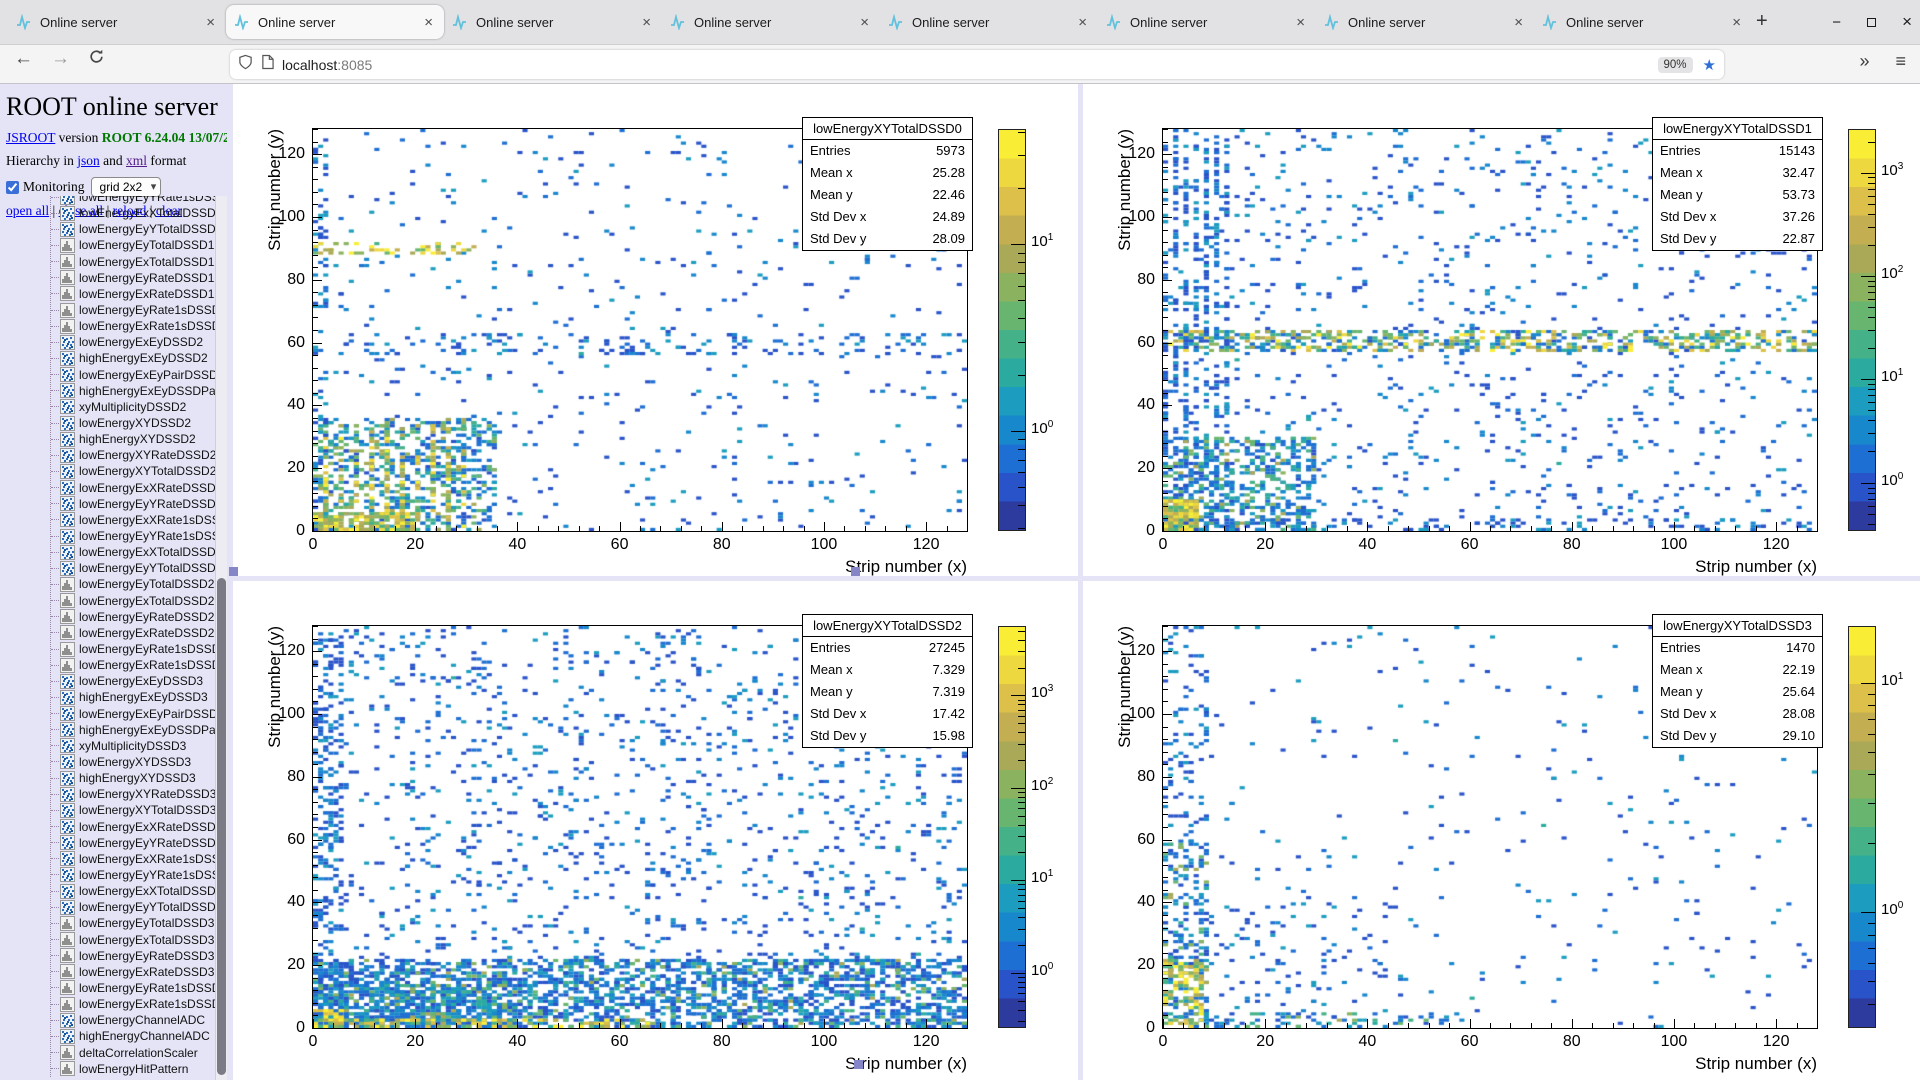  What do you see at coordinates (133, 1036) in the screenshot?
I see `tree-item: highEnergyChannelADC` at bounding box center [133, 1036].